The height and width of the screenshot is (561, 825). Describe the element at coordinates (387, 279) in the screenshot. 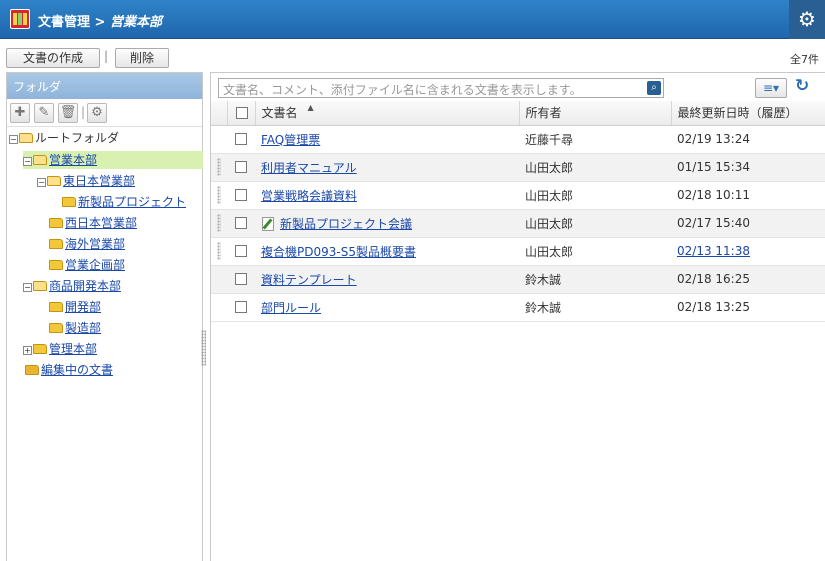

I see `document-name-cell: 資料テンプレート` at that location.